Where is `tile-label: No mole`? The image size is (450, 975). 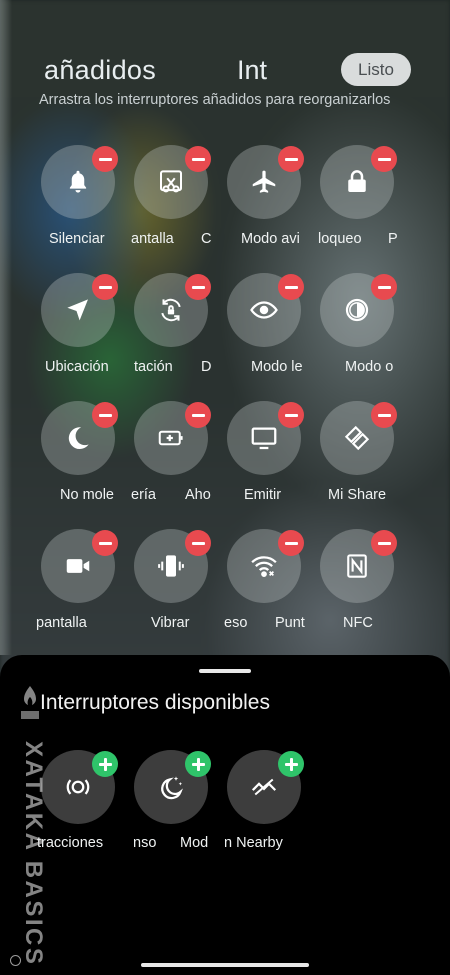 tile-label: No mole is located at coordinates (87, 495).